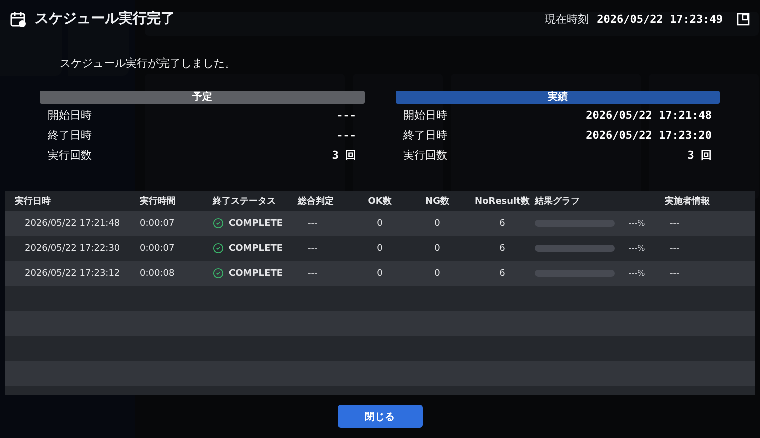  I want to click on column-header: 実施者情報, so click(687, 201).